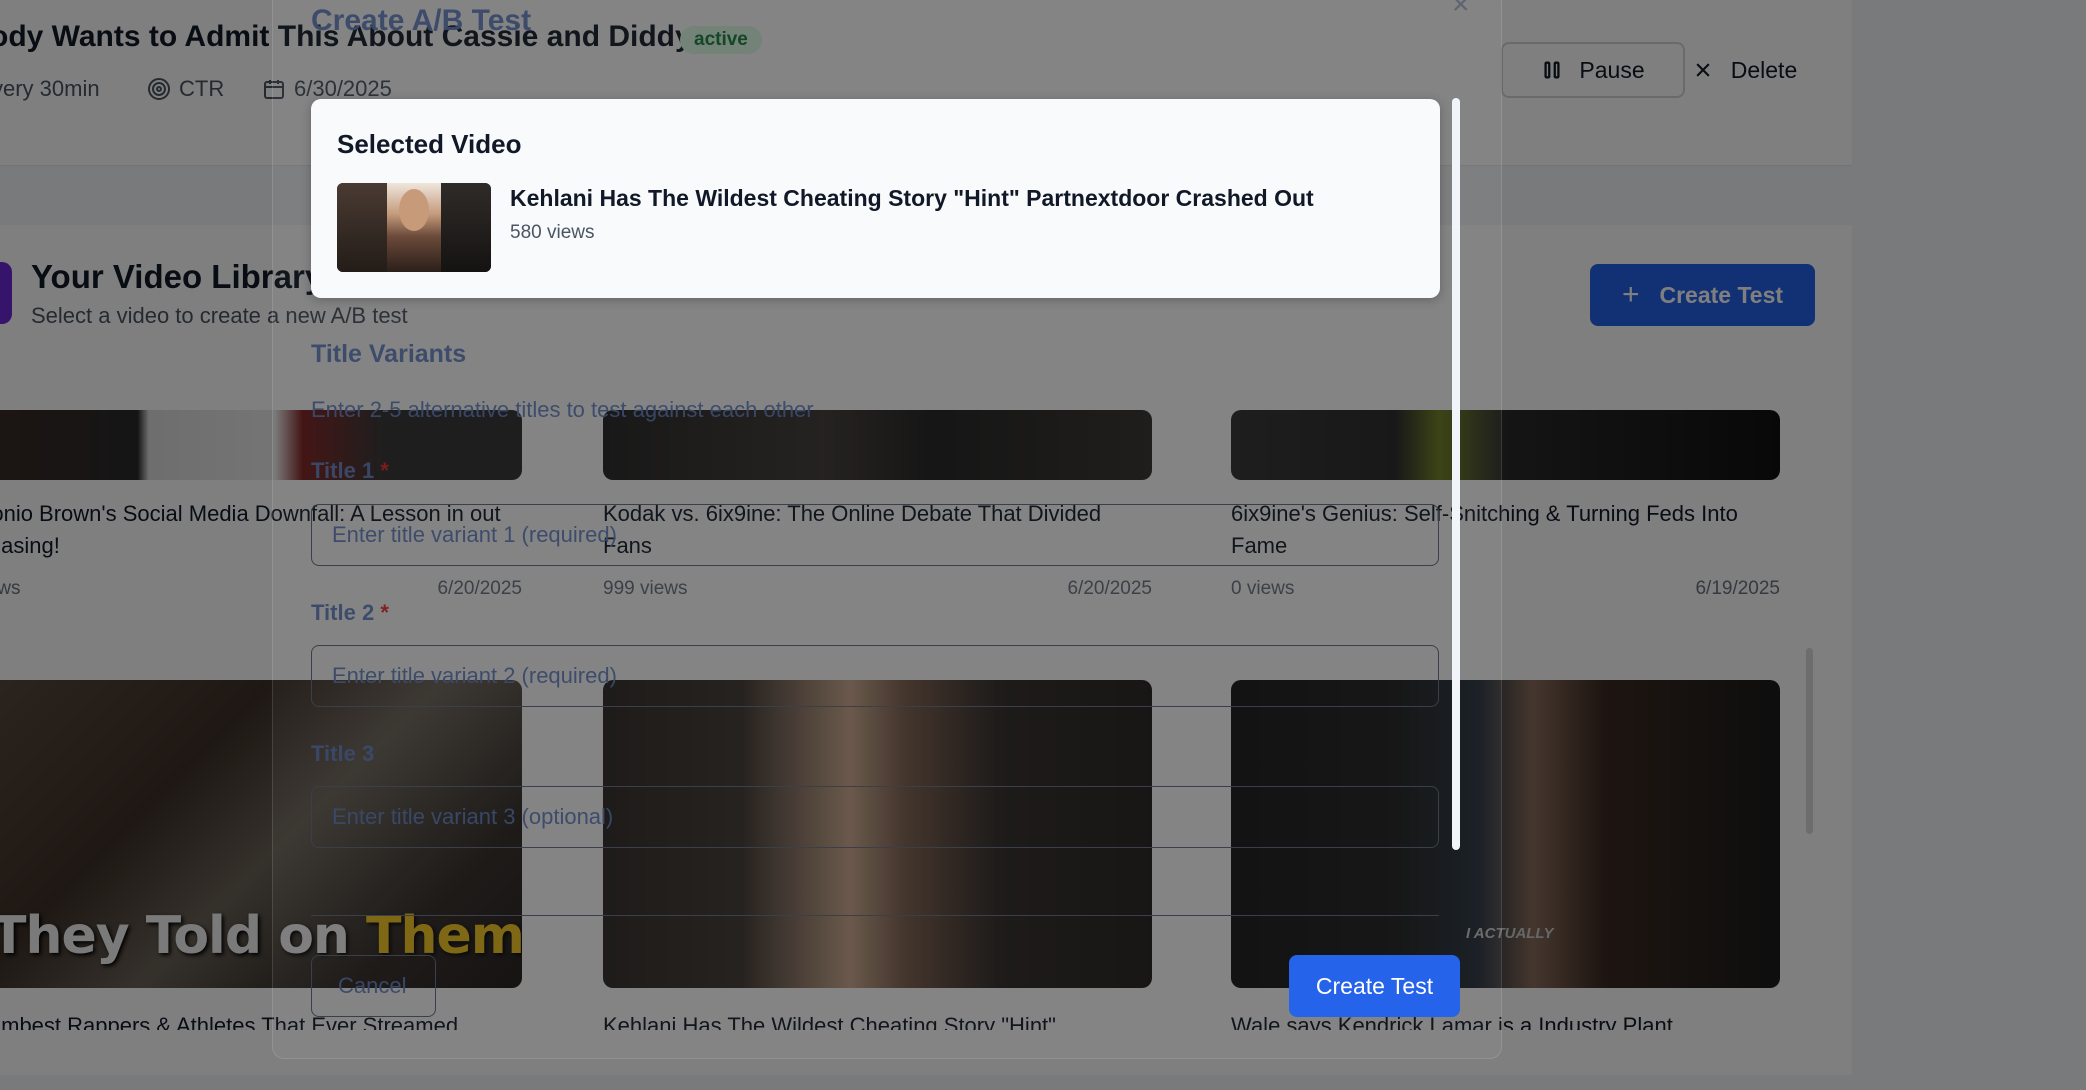 Image resolution: width=2086 pixels, height=1090 pixels. I want to click on selected-video-heading: Selected Video, so click(429, 144).